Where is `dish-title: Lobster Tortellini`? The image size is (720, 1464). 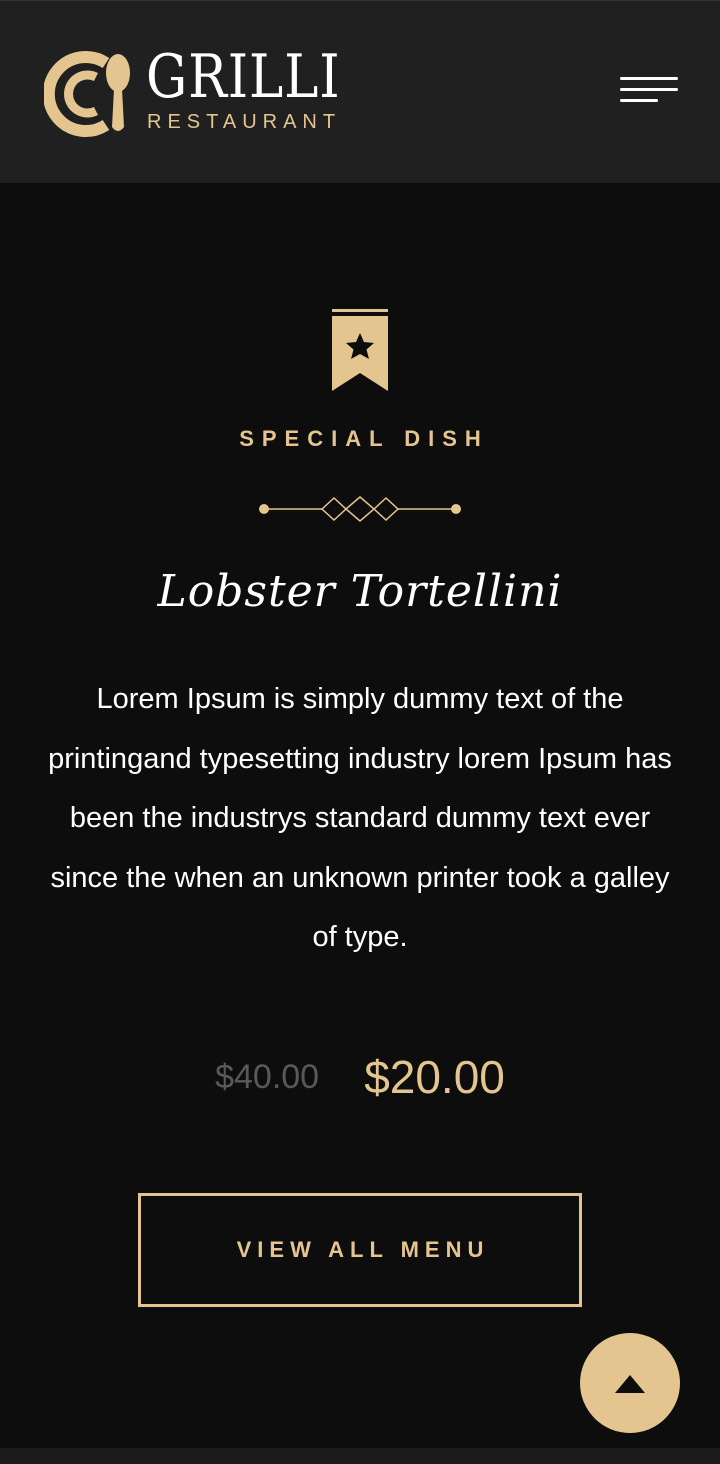
dish-title: Lobster Tortellini is located at coordinates (360, 591).